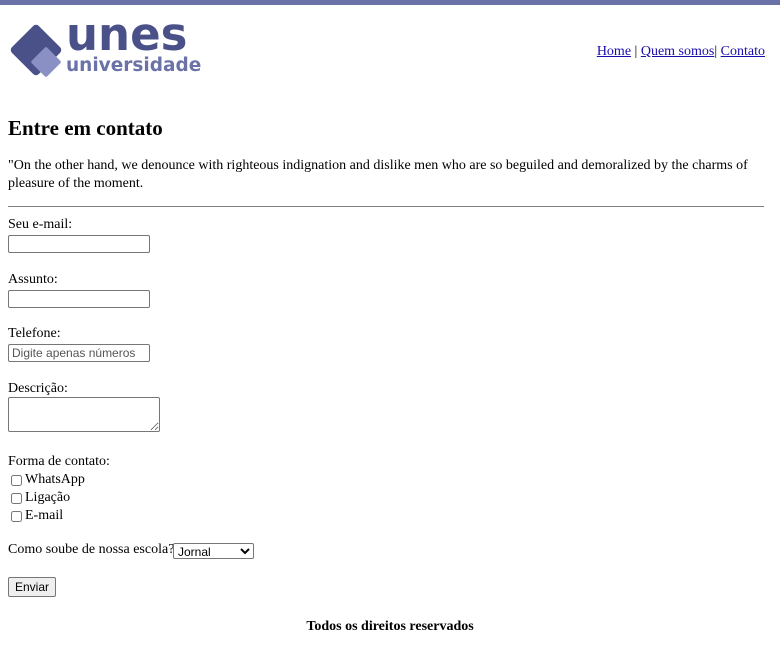 The width and height of the screenshot is (780, 650). I want to click on email-field, so click(79, 244).